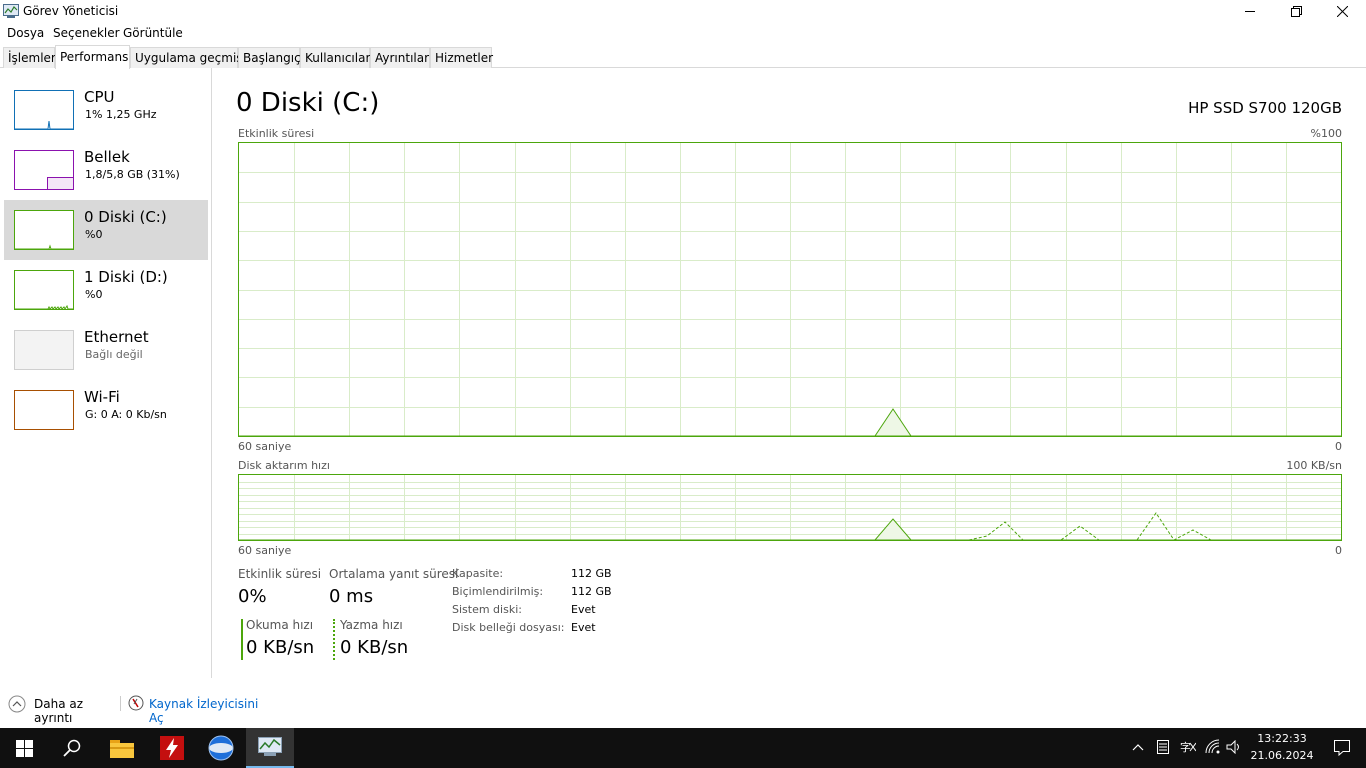 This screenshot has height=768, width=1366. I want to click on write-rate-indicator, so click(334, 639).